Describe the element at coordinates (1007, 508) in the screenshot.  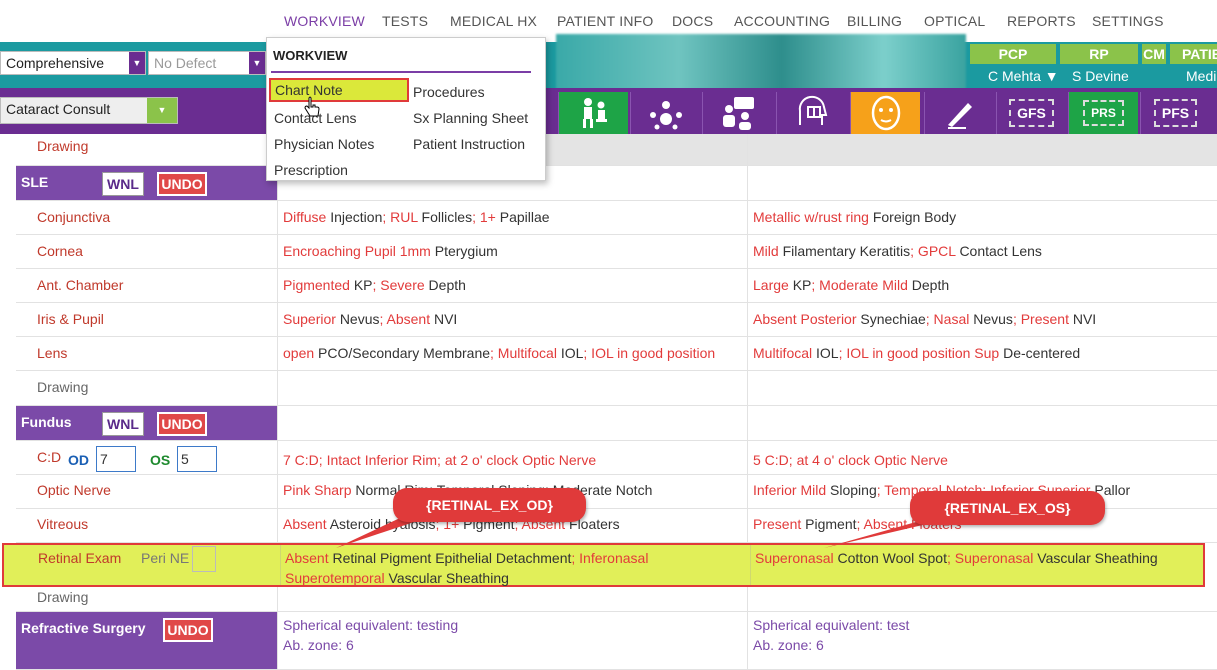
I see `callout-retinal-os: {RETINAL_EX_OS}` at that location.